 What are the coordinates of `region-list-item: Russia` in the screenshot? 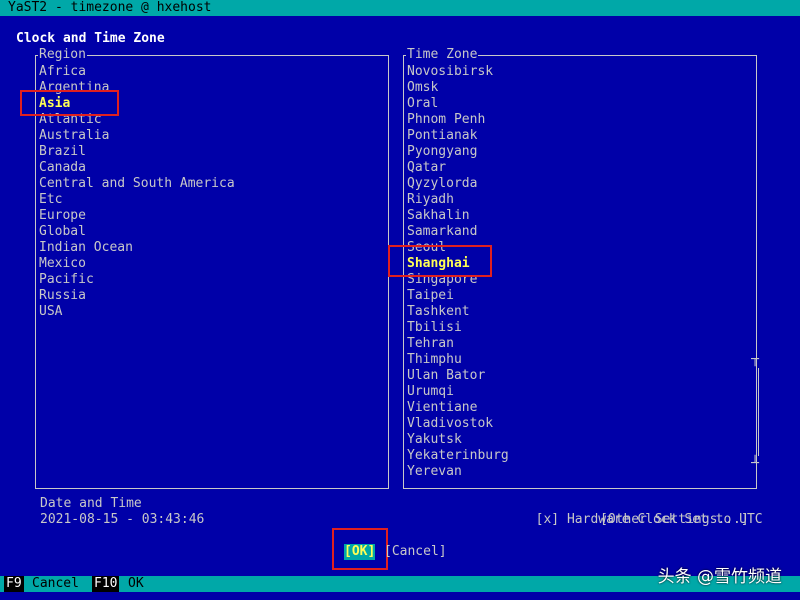 It's located at (212, 296).